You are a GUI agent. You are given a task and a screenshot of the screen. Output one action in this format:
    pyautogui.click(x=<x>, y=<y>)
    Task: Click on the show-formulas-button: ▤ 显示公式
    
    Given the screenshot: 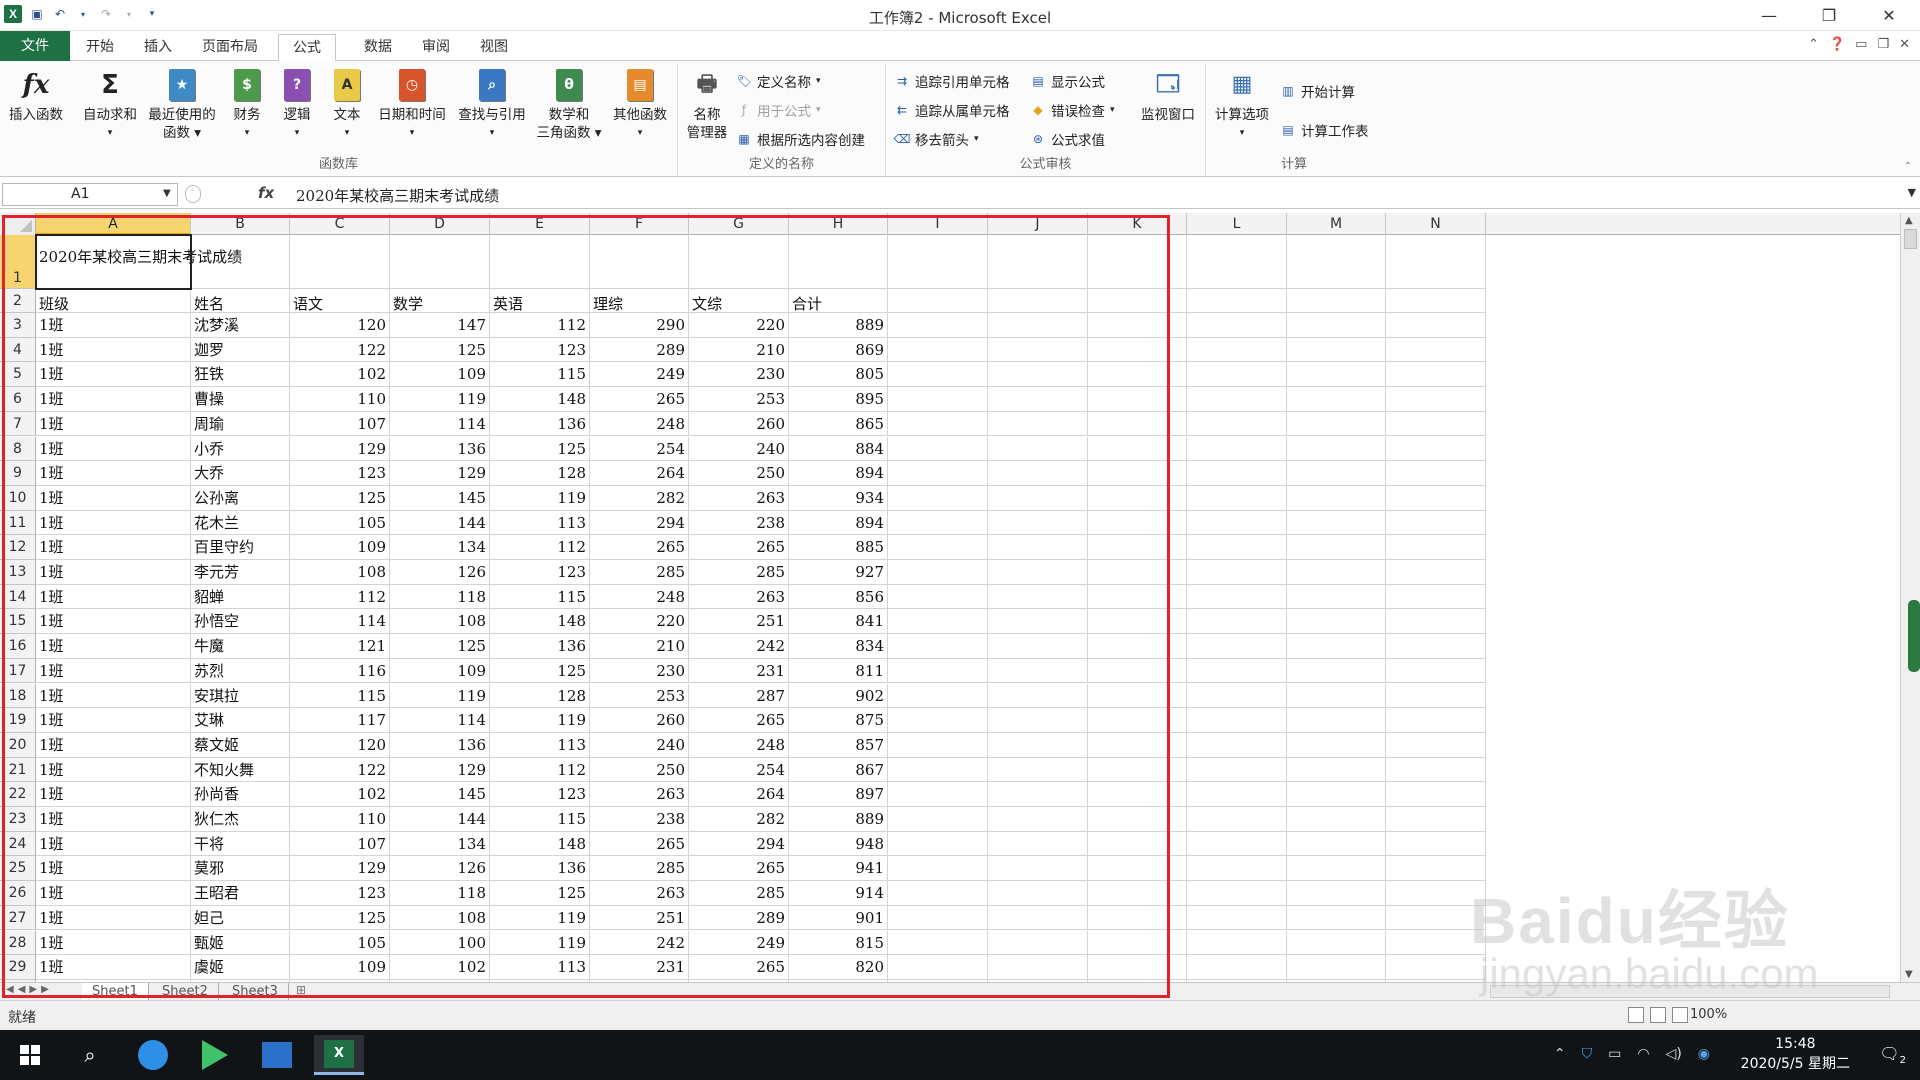 What is the action you would take?
    pyautogui.click(x=1067, y=81)
    